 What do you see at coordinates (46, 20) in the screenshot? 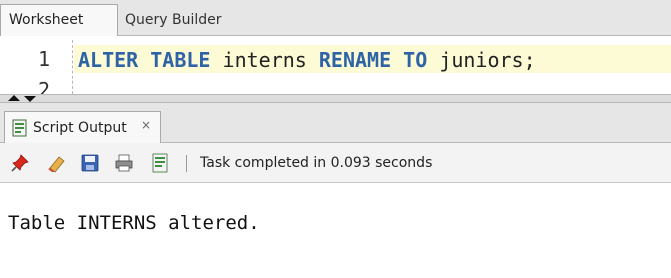
I see `tab-worksheet-label: Worksheet` at bounding box center [46, 20].